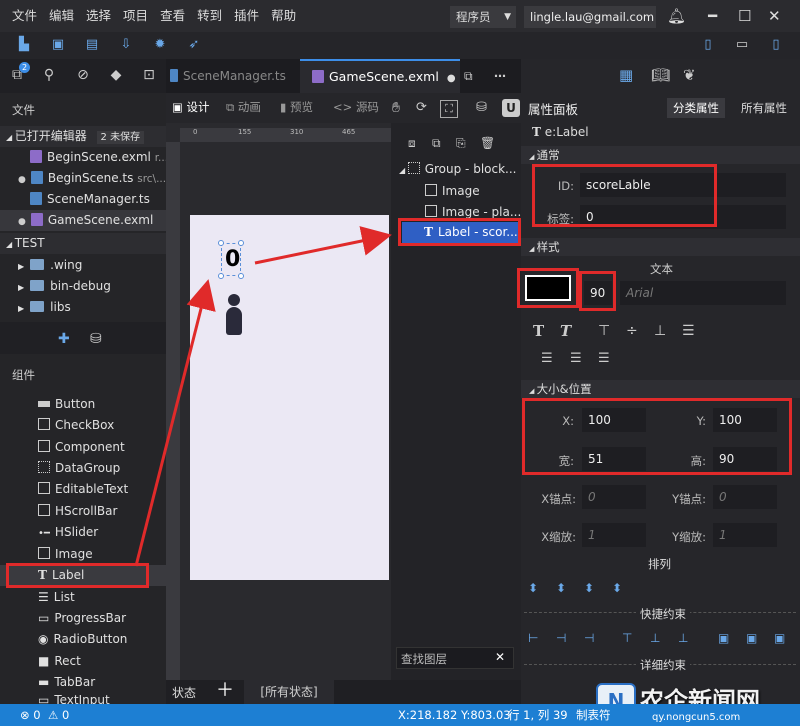 The image size is (800, 726). I want to click on tab-size: 制表符, so click(593, 715).